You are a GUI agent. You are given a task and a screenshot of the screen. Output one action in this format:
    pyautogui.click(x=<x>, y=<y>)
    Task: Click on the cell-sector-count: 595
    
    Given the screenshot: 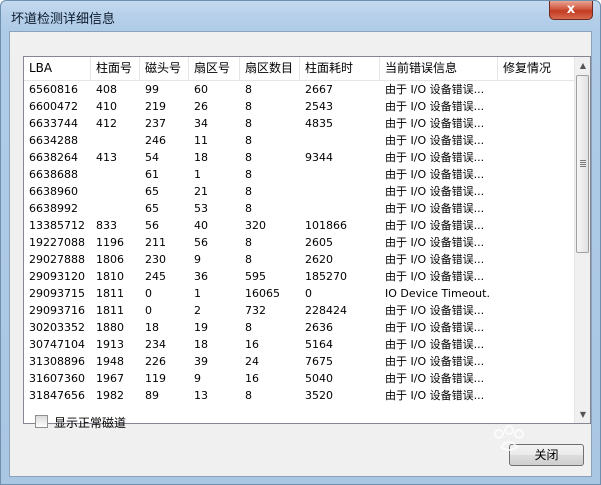 What is the action you would take?
    pyautogui.click(x=255, y=276)
    